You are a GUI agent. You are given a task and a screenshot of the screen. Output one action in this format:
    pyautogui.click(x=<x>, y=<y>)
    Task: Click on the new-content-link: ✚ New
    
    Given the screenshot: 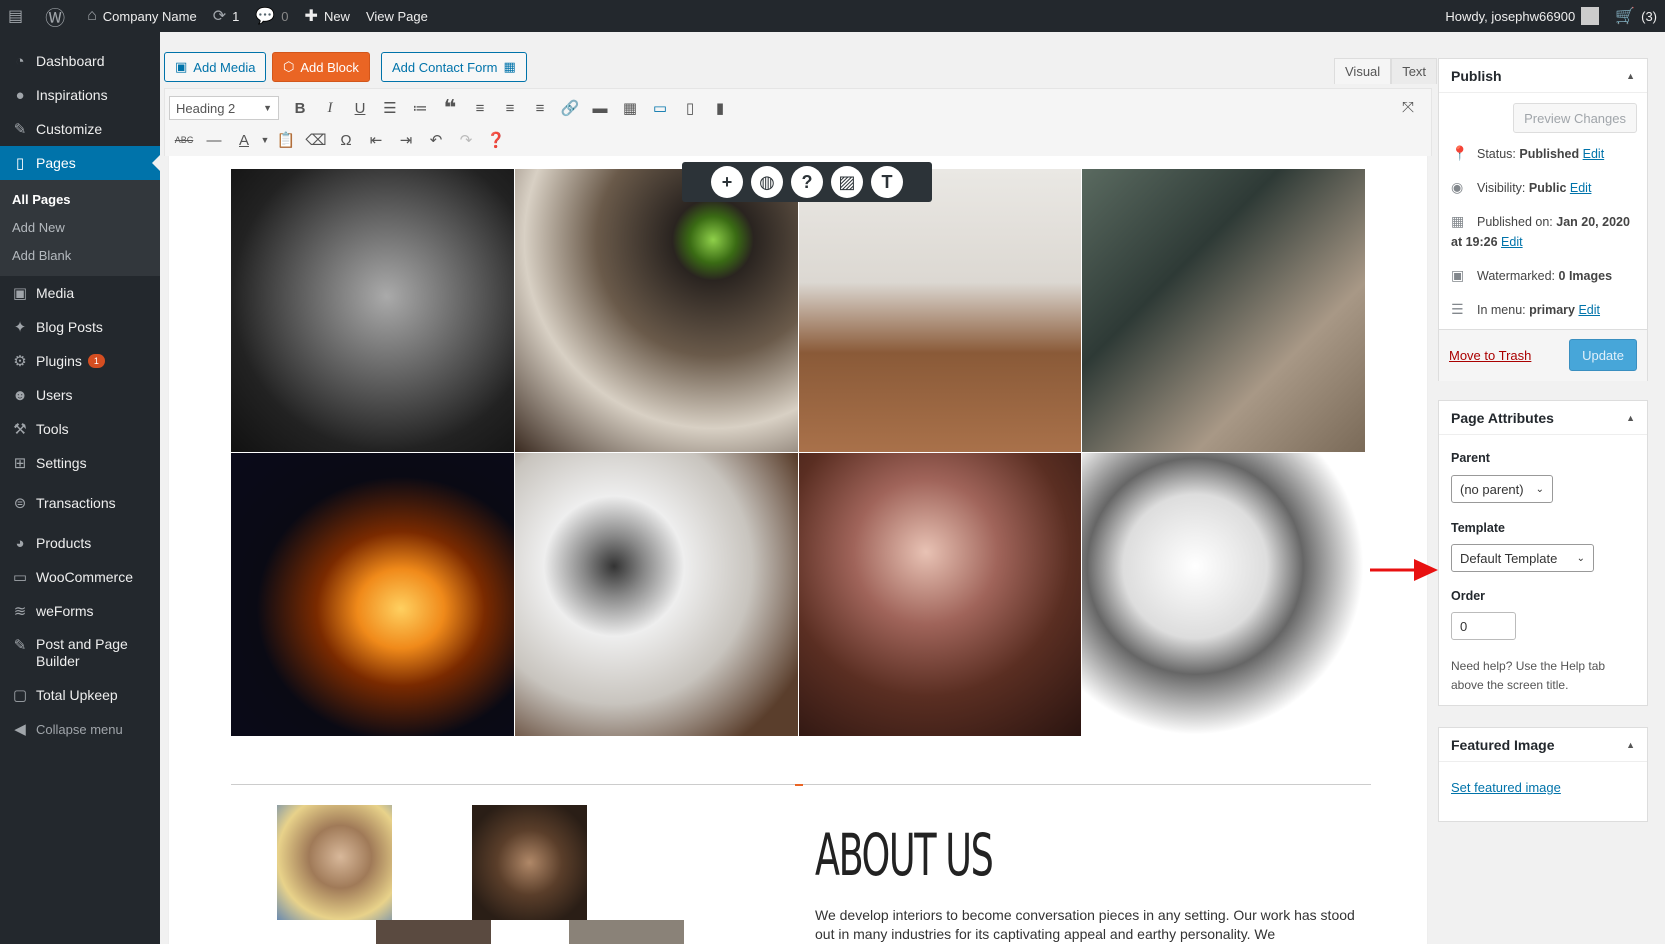 What is the action you would take?
    pyautogui.click(x=327, y=16)
    